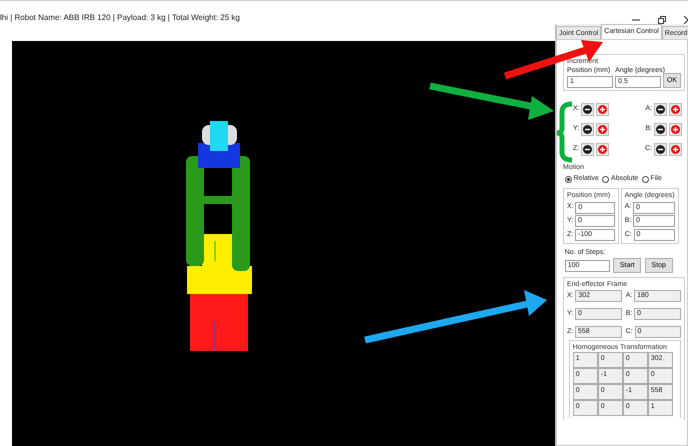  I want to click on bracket-mark, so click(563, 132).